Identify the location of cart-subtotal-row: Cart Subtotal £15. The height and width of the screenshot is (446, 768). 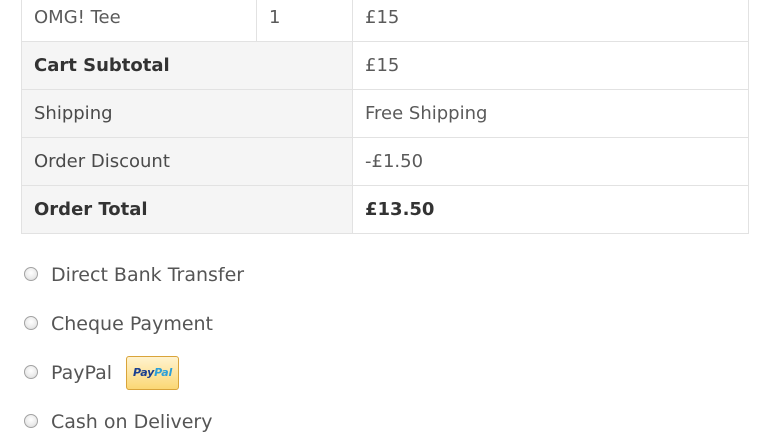
(385, 65).